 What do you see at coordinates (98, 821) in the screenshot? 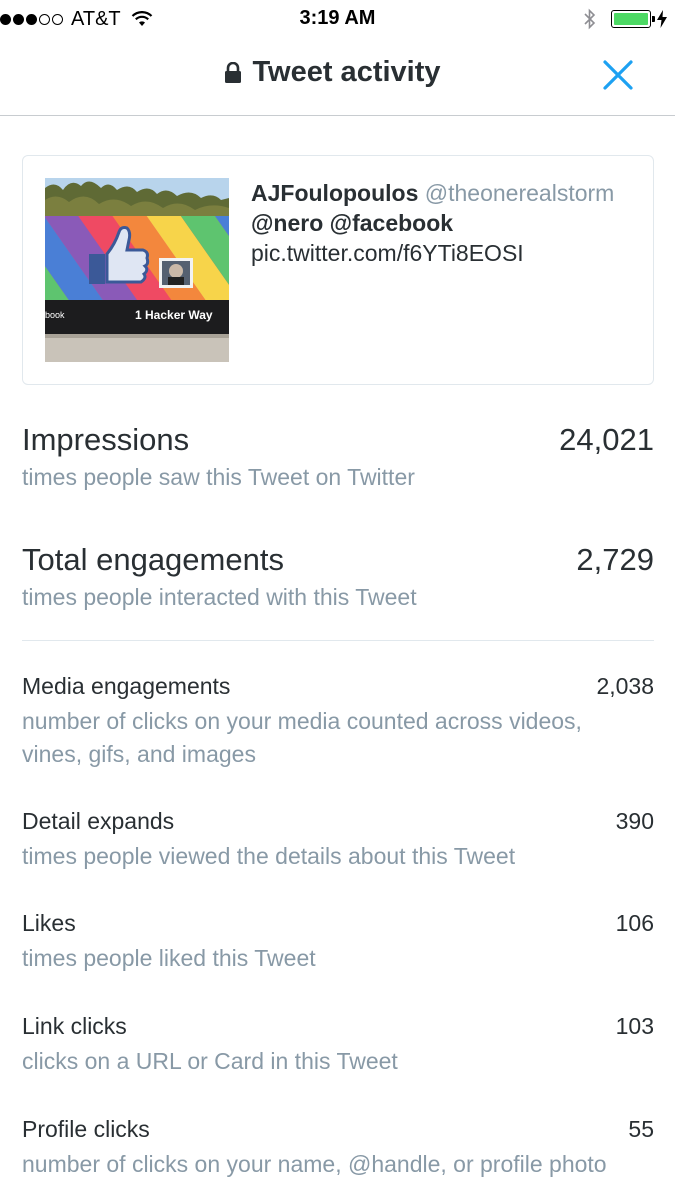
I see `metric-label: Detail expands` at bounding box center [98, 821].